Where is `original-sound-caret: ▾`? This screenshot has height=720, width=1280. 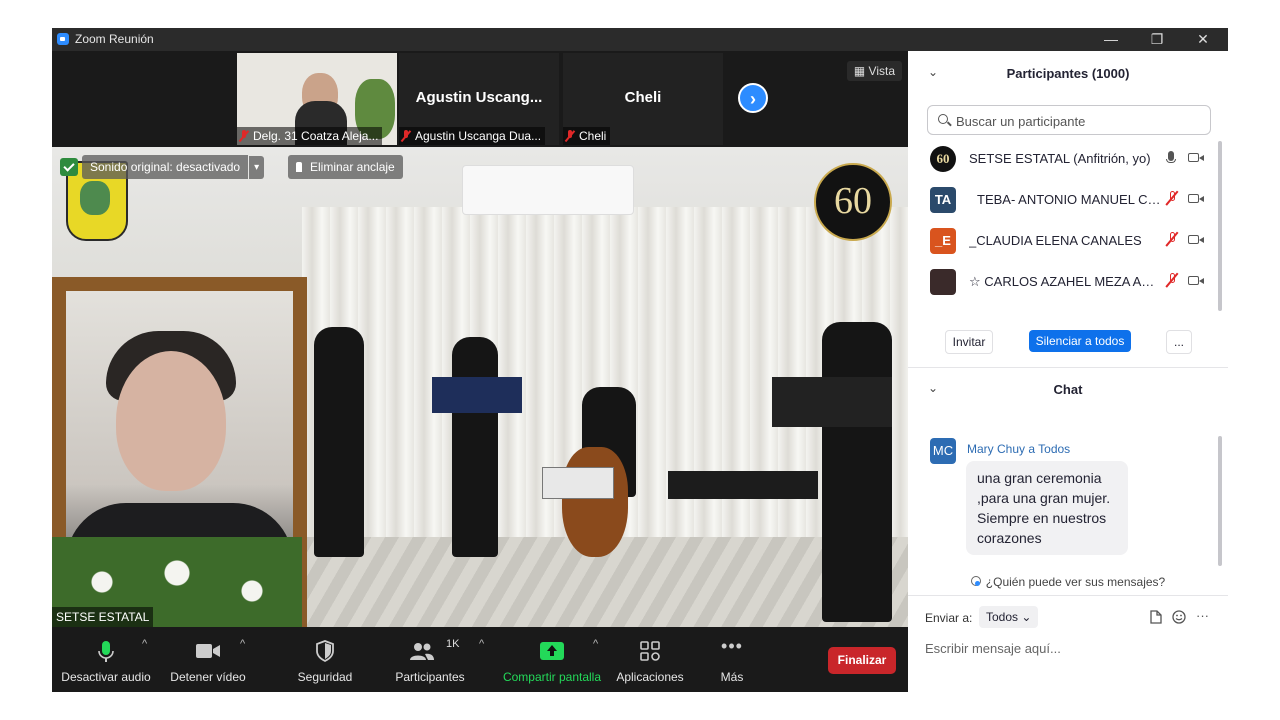 original-sound-caret: ▾ is located at coordinates (257, 167).